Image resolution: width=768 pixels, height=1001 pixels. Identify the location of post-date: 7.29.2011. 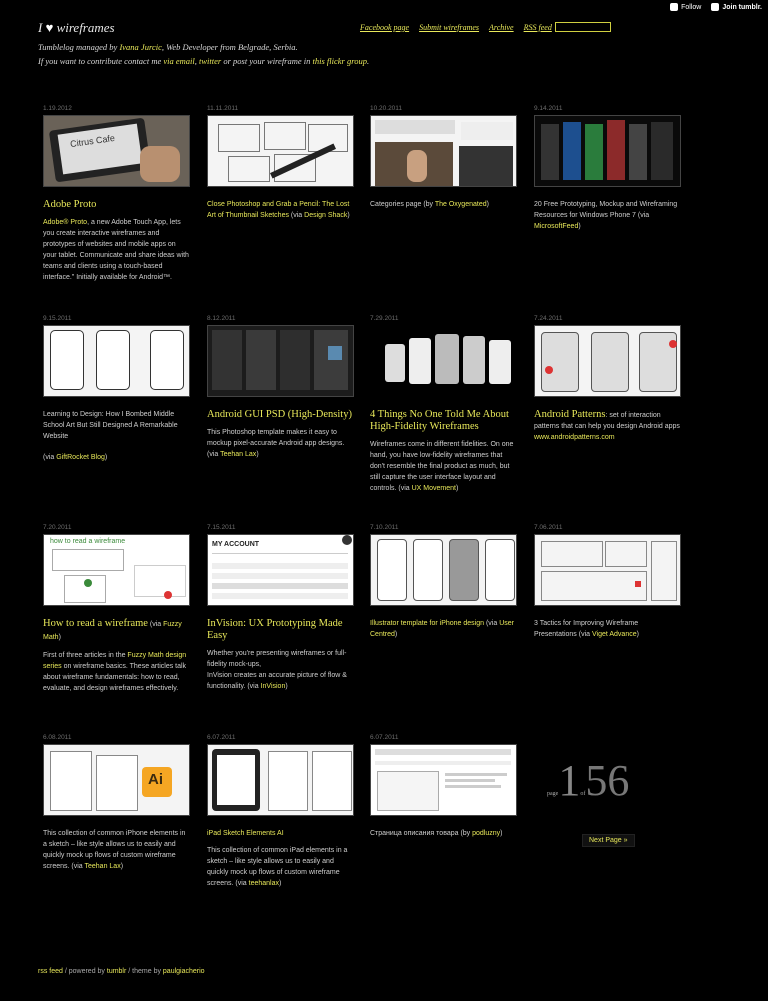
(384, 318).